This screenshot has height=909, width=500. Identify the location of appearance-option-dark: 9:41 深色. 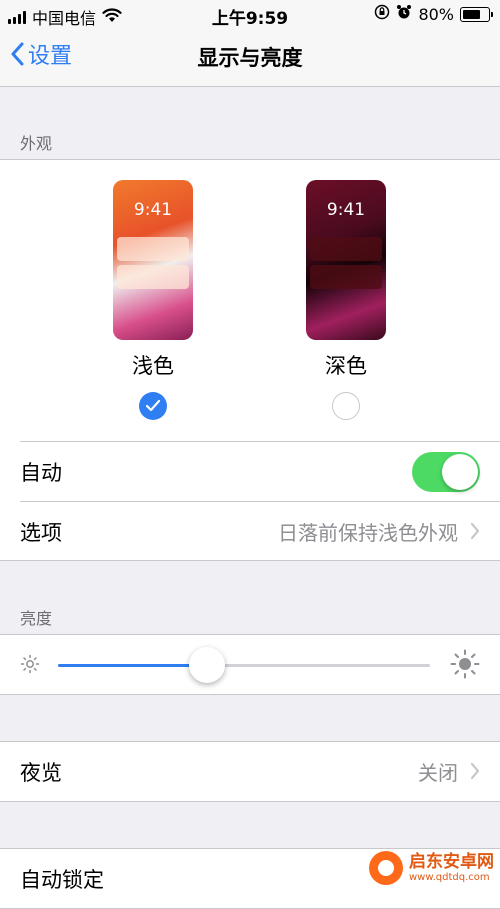
(346, 300).